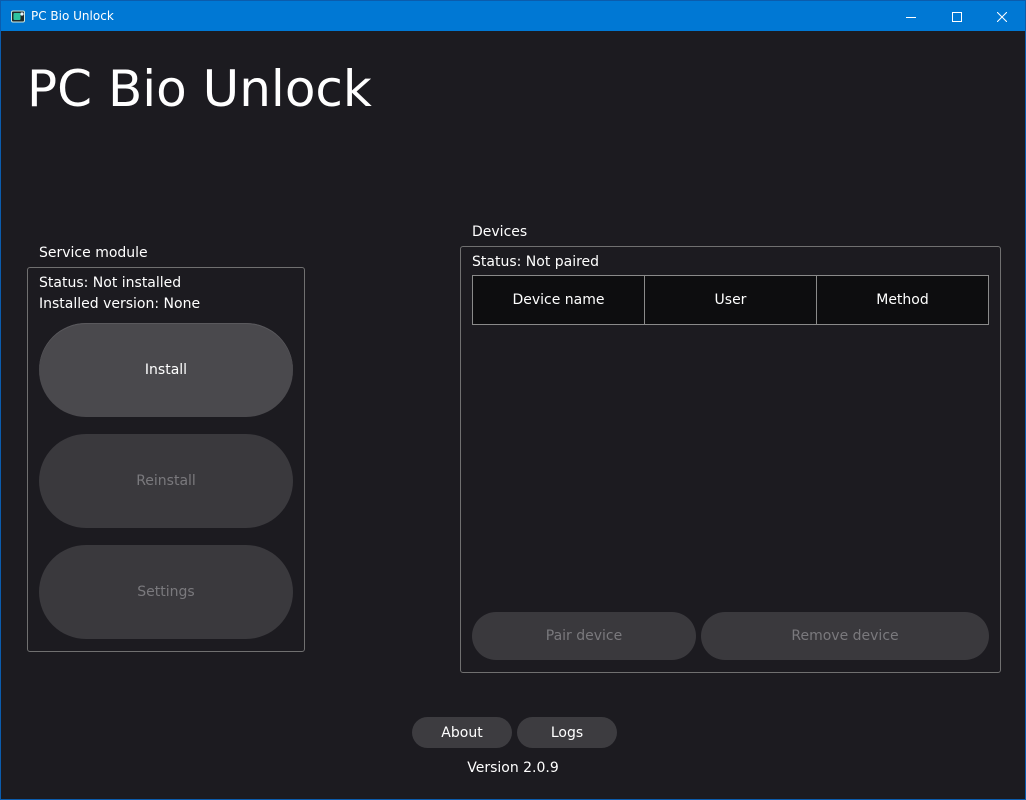  I want to click on pair-device-button: Pair device, so click(584, 636).